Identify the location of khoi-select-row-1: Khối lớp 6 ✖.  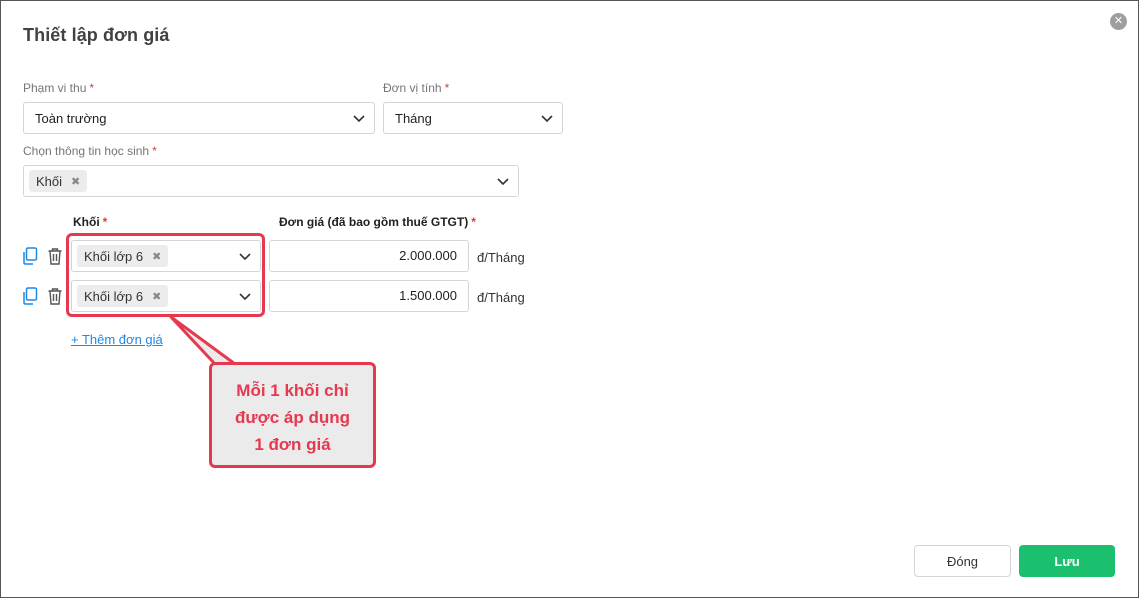
(166, 256).